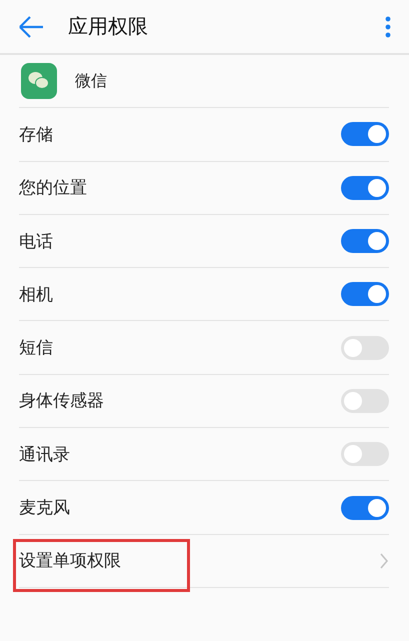 The height and width of the screenshot is (641, 409). I want to click on permission-label: 您的位置, so click(53, 188).